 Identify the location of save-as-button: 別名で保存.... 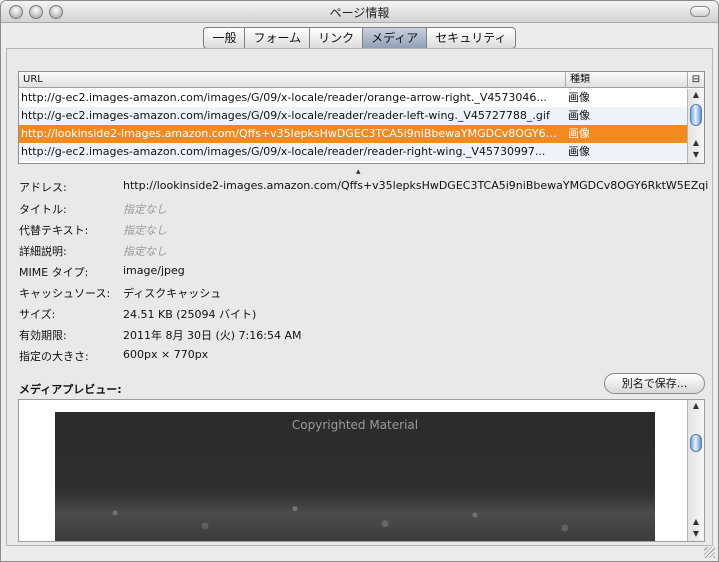
(654, 383).